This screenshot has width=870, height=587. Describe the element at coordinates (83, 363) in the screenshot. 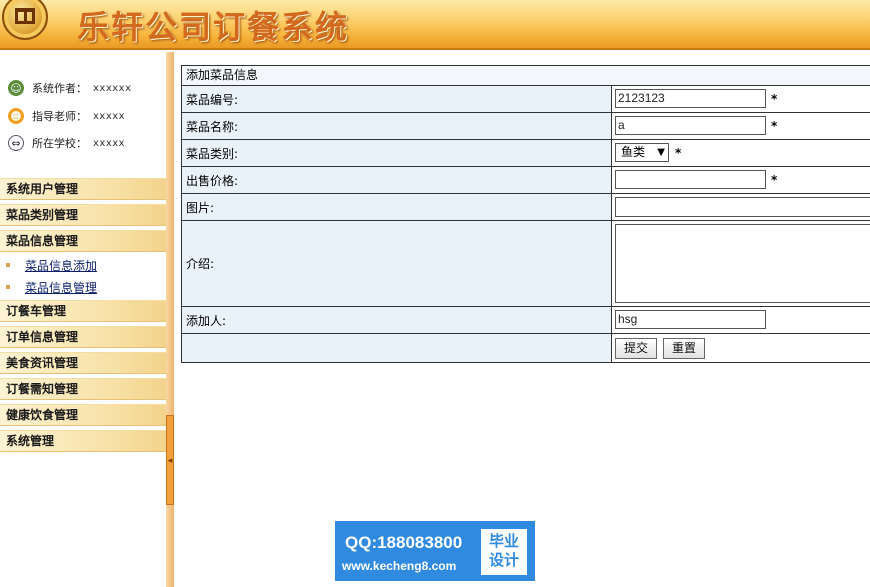

I see `menu-food-news: 美食资讯管理` at that location.